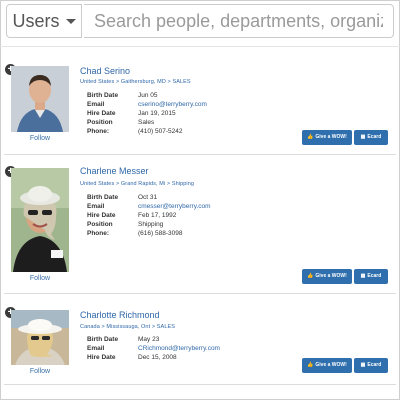  I want to click on users-scope-dropdown: Users, so click(44, 21).